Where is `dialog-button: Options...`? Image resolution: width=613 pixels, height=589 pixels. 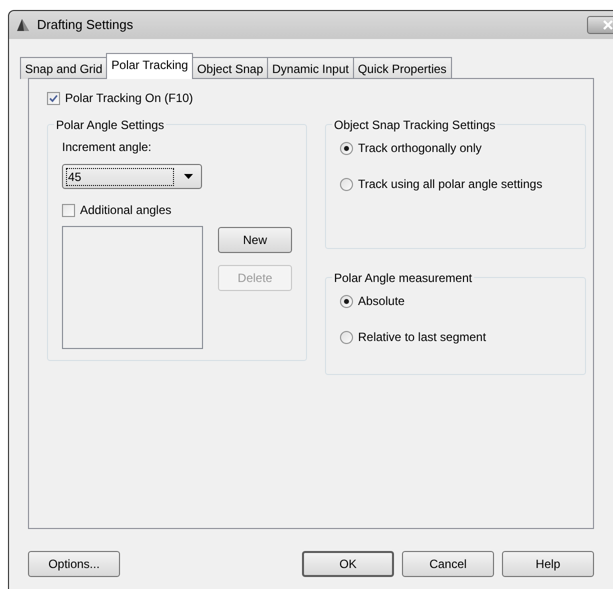 dialog-button: Options... is located at coordinates (74, 564).